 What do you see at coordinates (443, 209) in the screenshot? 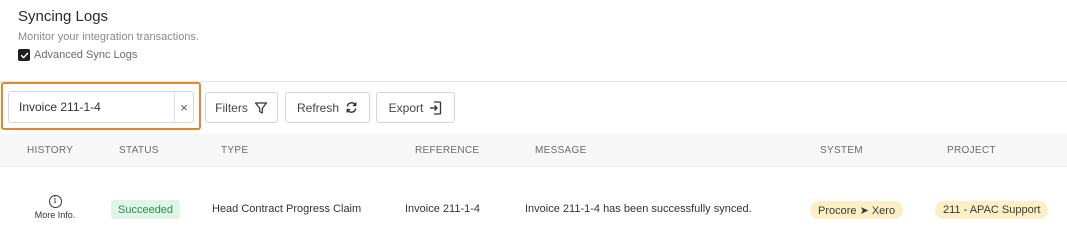
I see `cell-reference: Invoice 211-1-4` at bounding box center [443, 209].